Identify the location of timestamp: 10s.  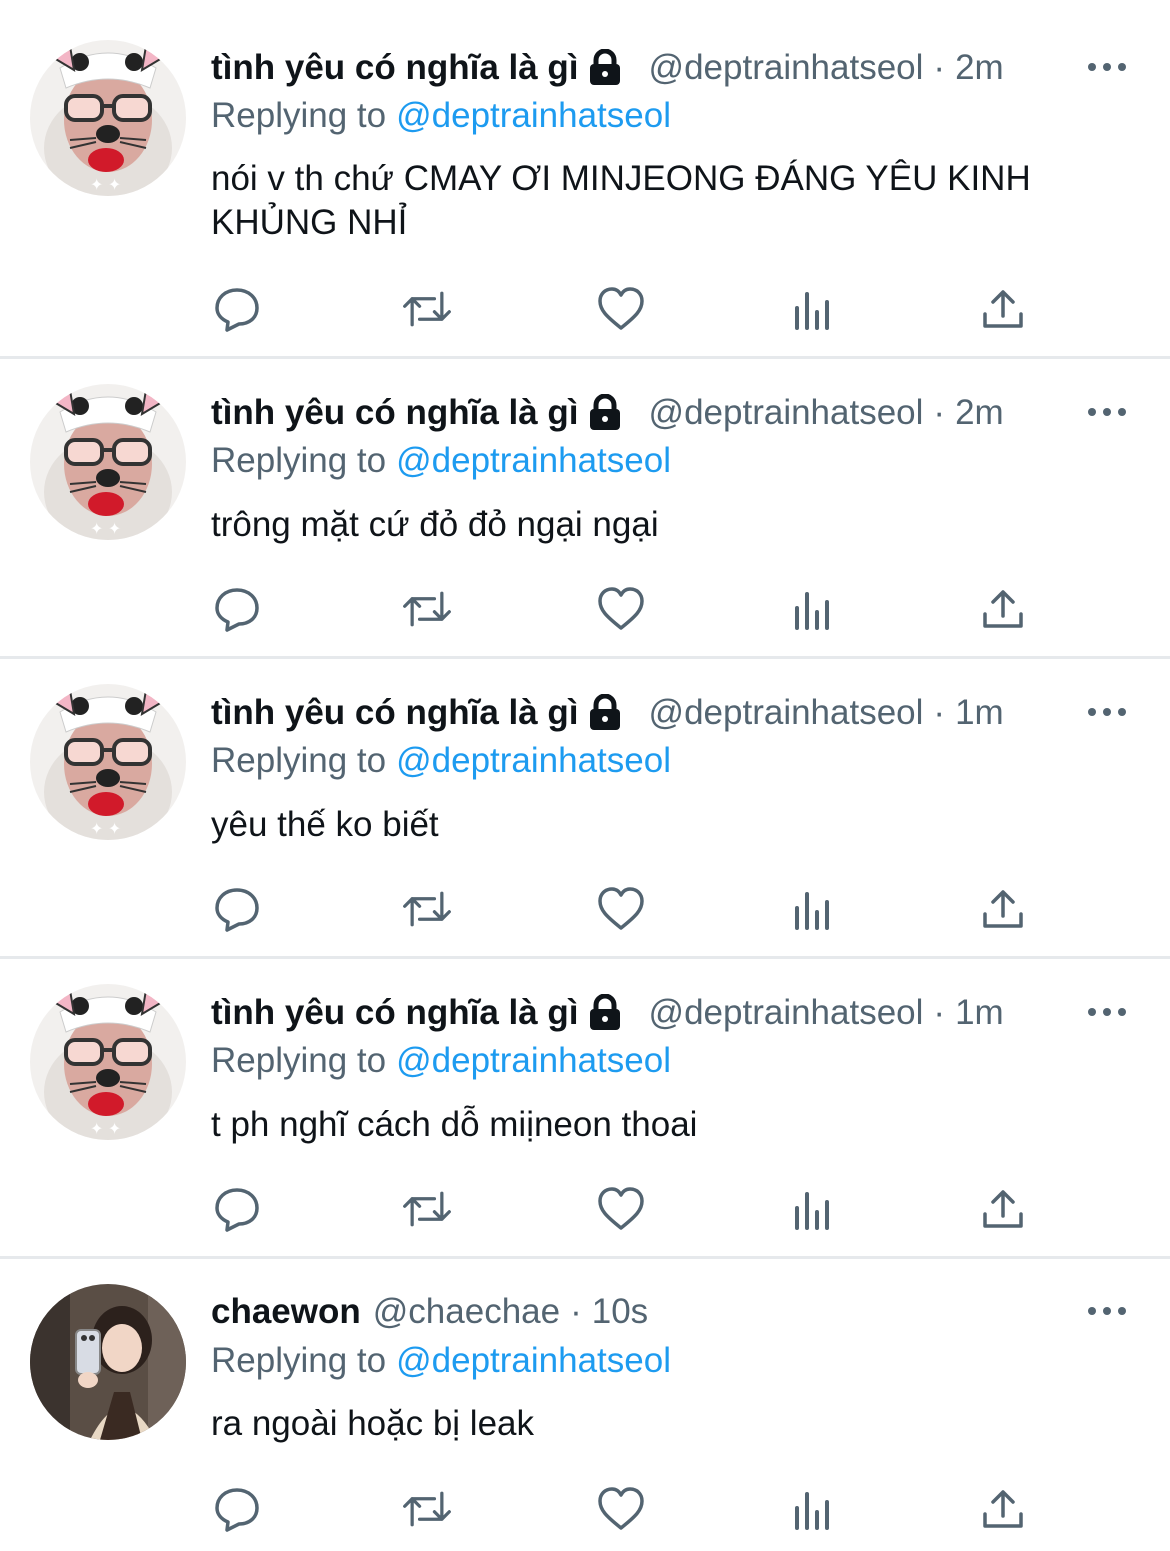
(620, 1312).